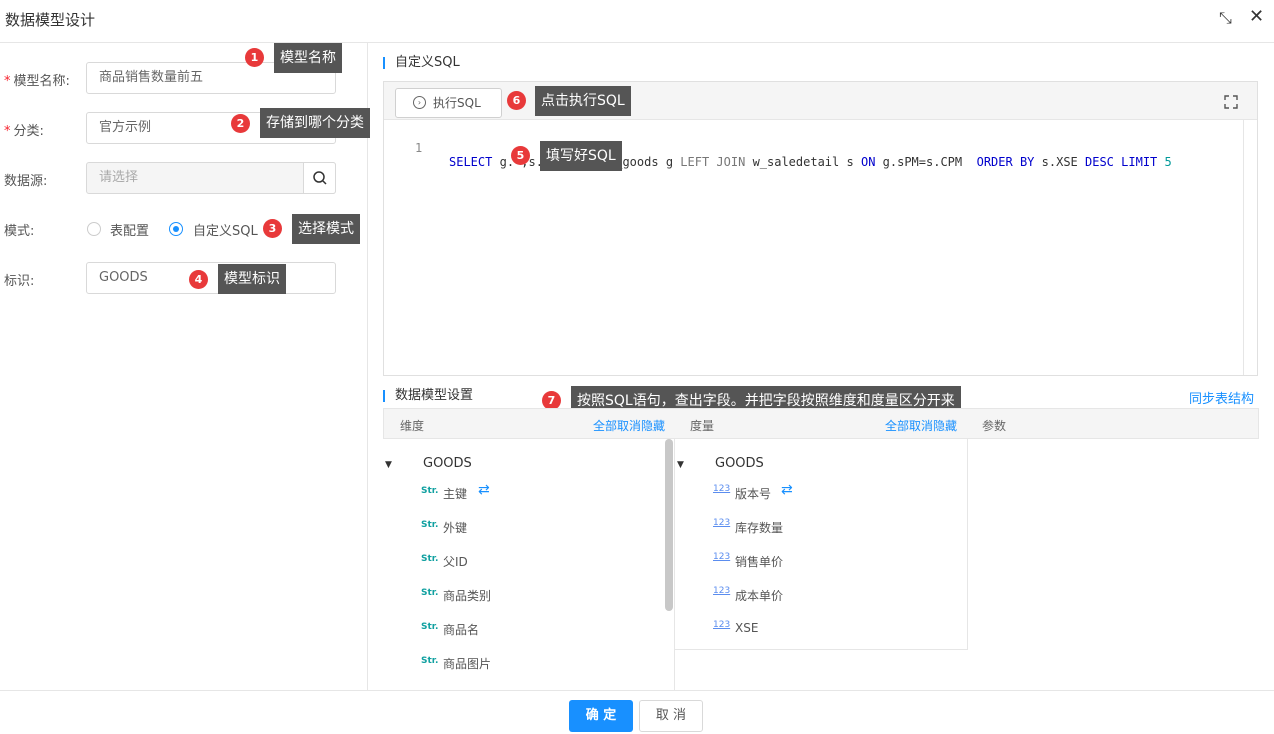  What do you see at coordinates (1231, 102) in the screenshot?
I see `fullscreen-icon` at bounding box center [1231, 102].